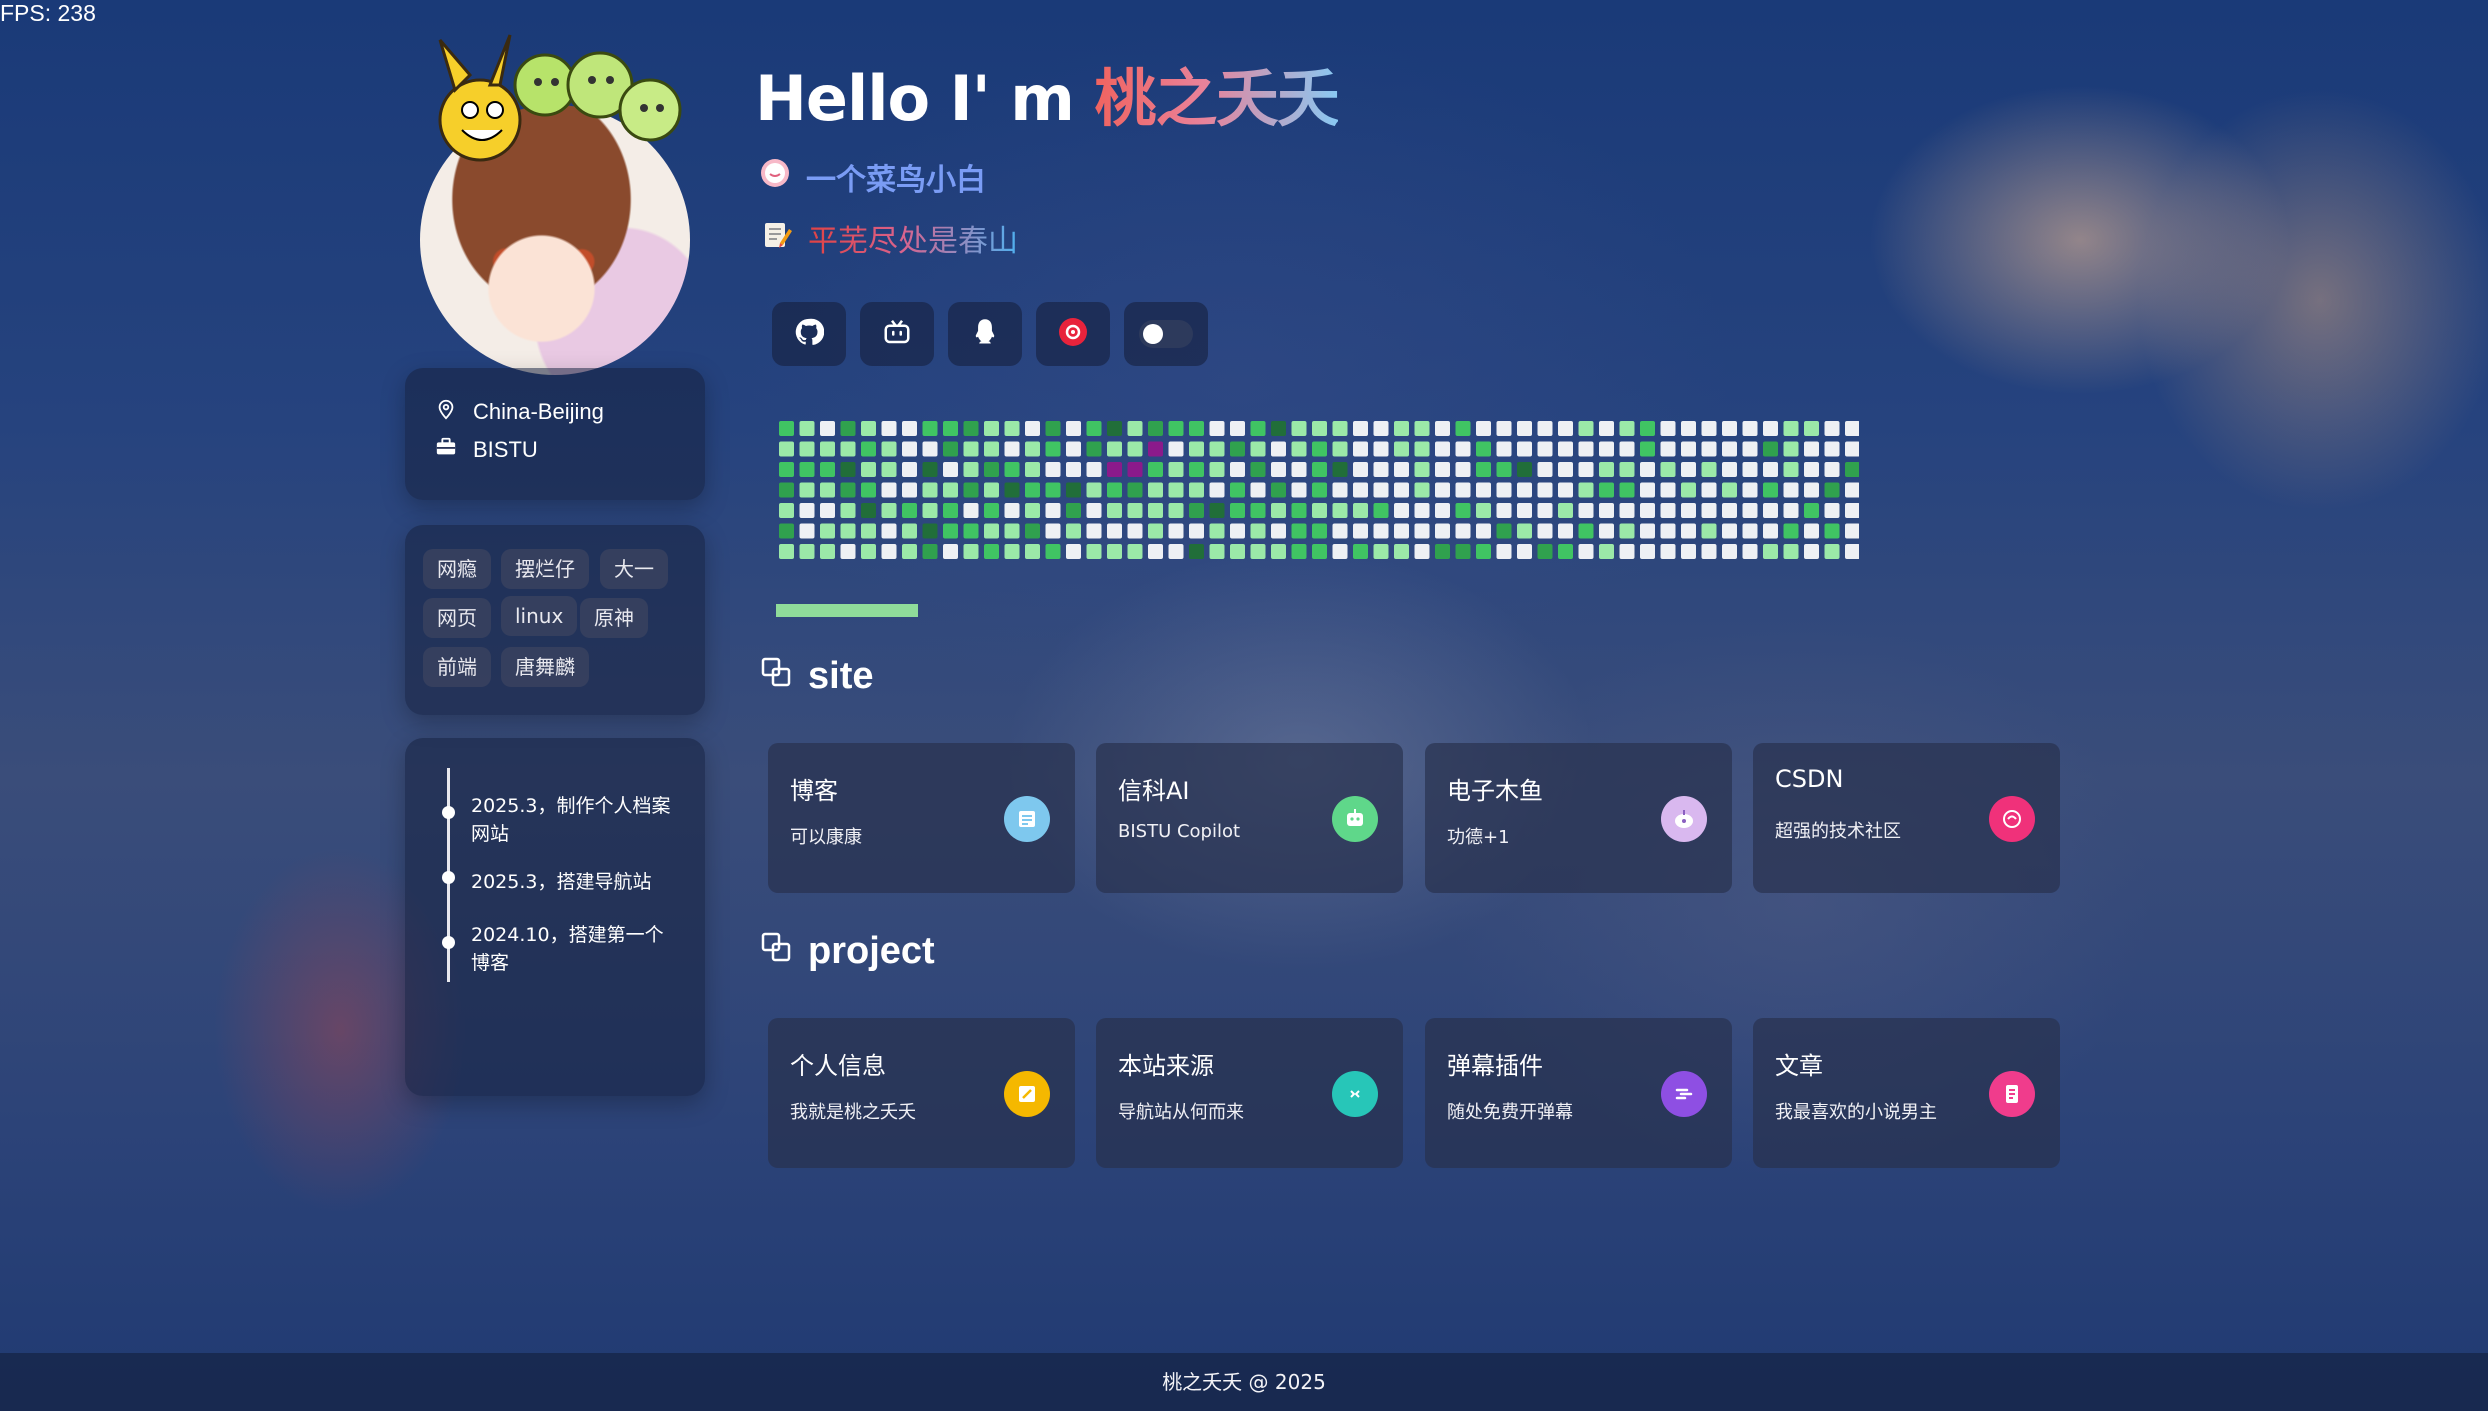  What do you see at coordinates (614, 618) in the screenshot?
I see `tag: 原神` at bounding box center [614, 618].